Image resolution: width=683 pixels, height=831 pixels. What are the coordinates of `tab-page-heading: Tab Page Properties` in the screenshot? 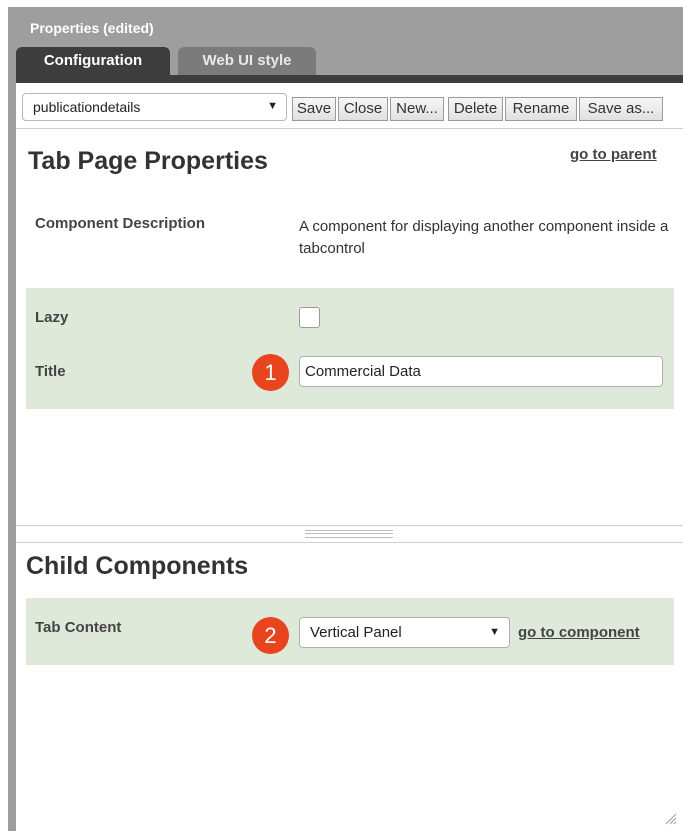 It's located at (148, 161).